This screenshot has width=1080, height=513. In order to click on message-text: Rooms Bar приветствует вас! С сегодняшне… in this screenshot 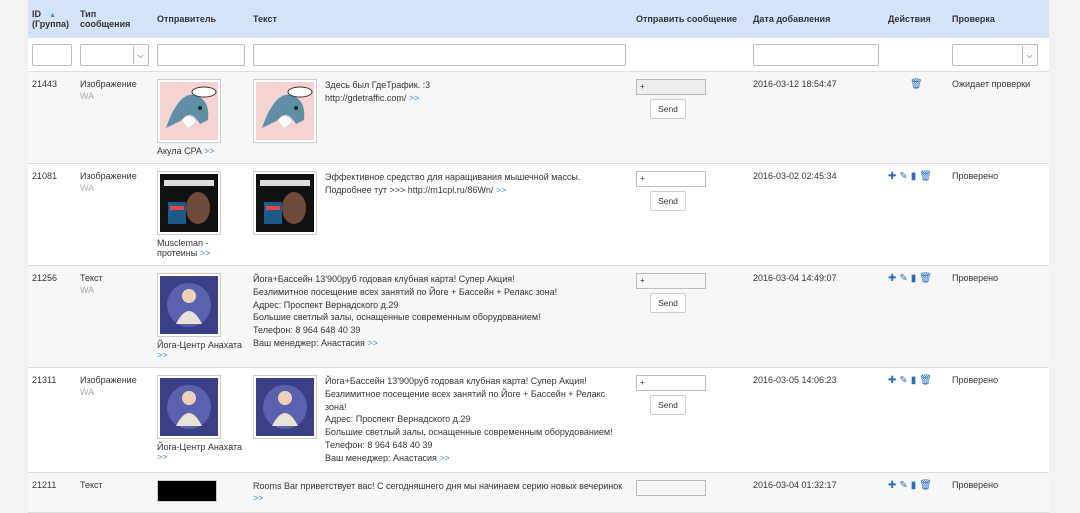, I will do `click(438, 492)`.